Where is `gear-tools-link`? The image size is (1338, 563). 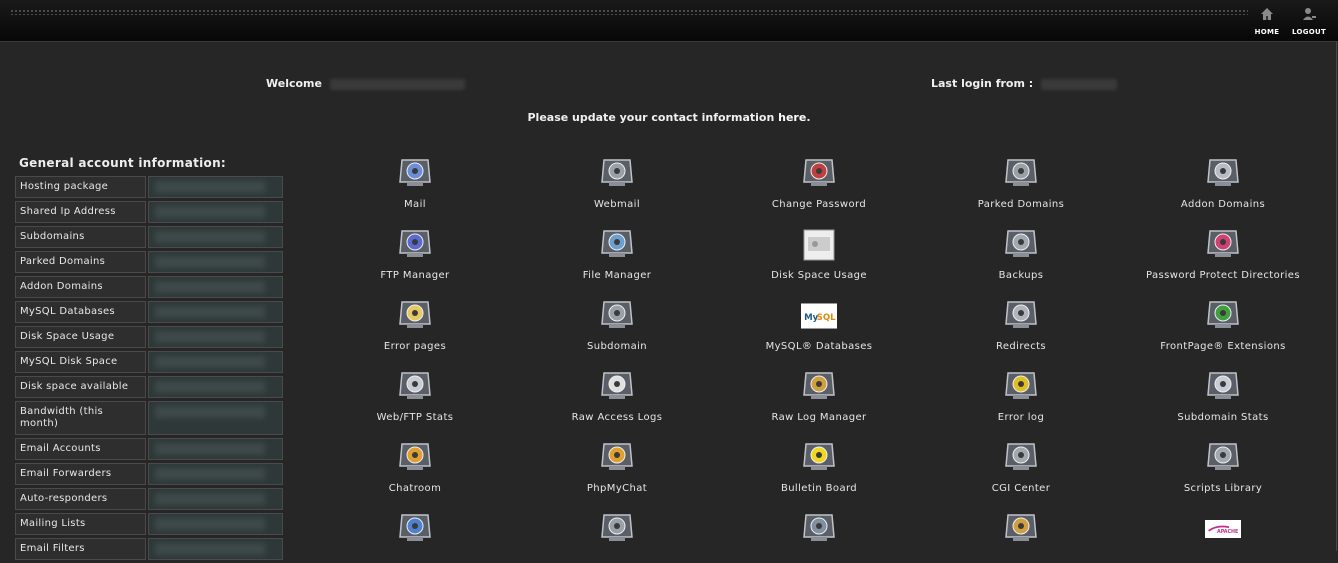
gear-tools-link is located at coordinates (1021, 529).